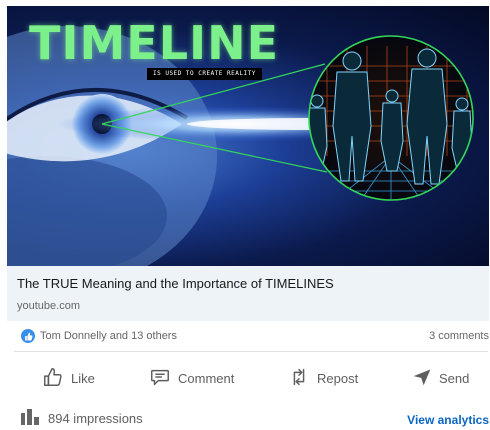  Describe the element at coordinates (30, 418) in the screenshot. I see `bar-chart-icon` at that location.